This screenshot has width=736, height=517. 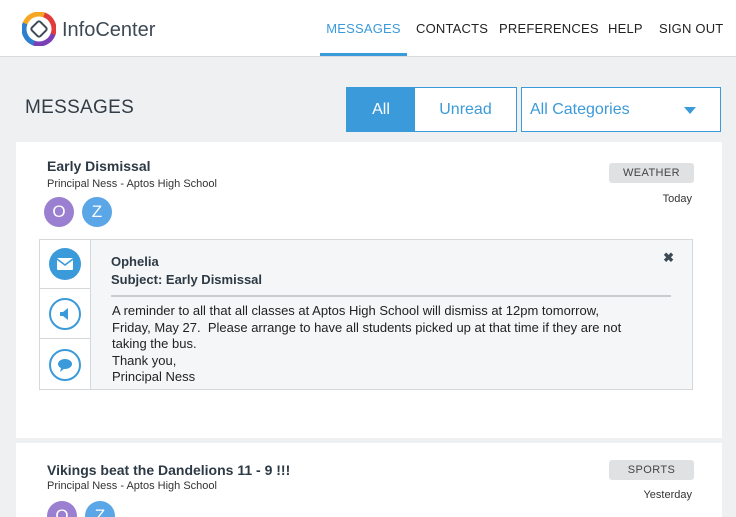 What do you see at coordinates (651, 173) in the screenshot?
I see `category-badge: WEATHER` at bounding box center [651, 173].